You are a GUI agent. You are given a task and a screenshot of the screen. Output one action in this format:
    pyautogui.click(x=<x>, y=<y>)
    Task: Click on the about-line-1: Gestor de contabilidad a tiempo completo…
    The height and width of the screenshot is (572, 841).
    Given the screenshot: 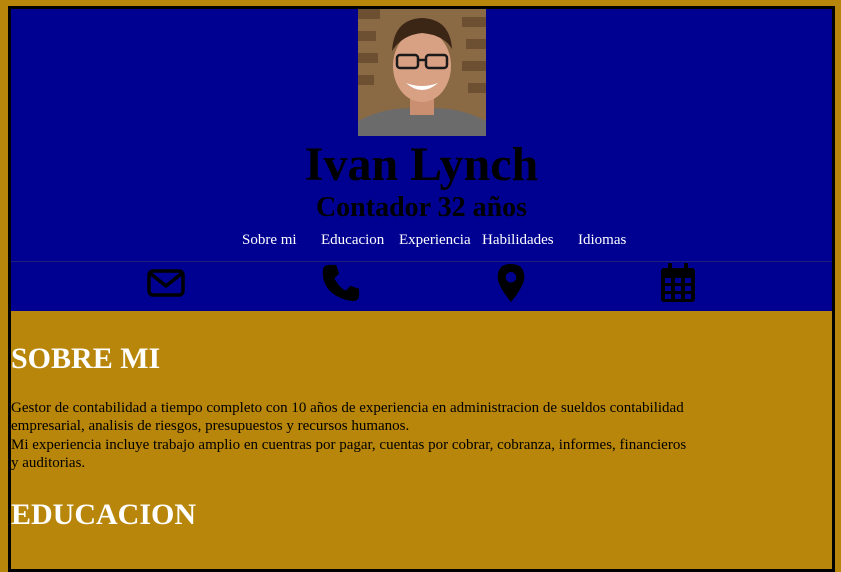 What is the action you would take?
    pyautogui.click(x=347, y=417)
    